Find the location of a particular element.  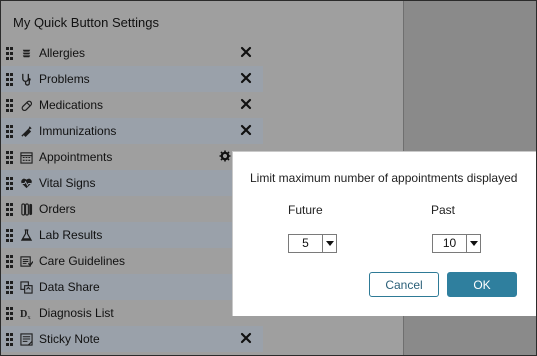

past-select: 10 is located at coordinates (456, 243).